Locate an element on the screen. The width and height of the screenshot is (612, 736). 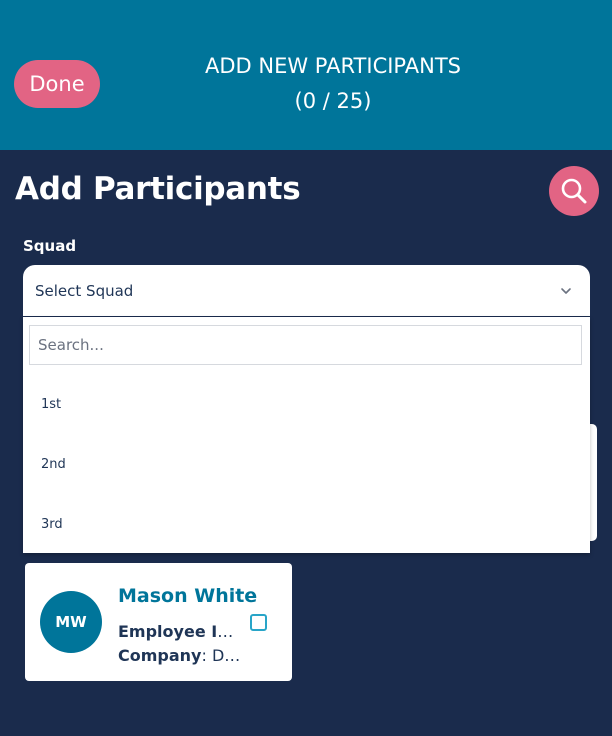
header-title: ADD NEW PARTICIPANTS is located at coordinates (333, 66).